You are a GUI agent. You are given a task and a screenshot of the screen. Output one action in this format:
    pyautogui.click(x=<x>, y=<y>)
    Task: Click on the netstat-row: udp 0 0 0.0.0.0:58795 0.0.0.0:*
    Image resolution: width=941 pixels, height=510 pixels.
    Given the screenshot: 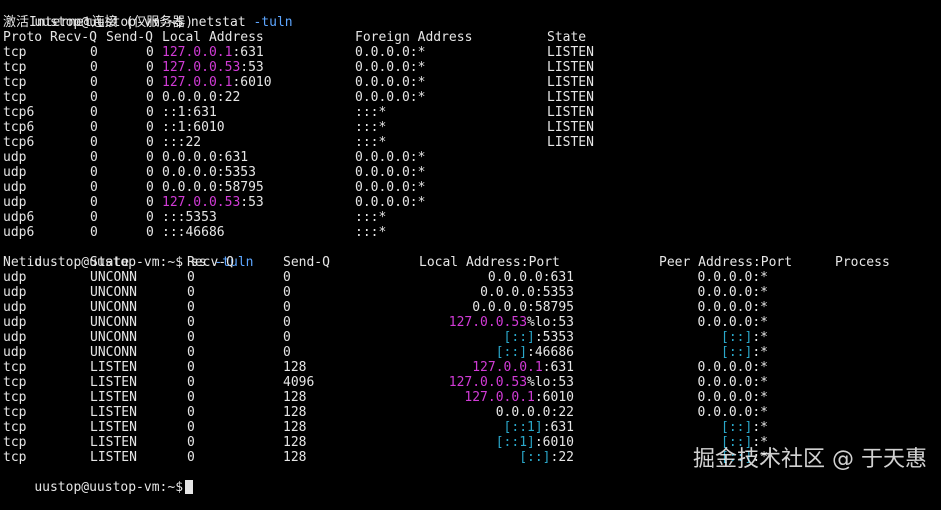 What is the action you would take?
    pyautogui.click(x=470, y=187)
    